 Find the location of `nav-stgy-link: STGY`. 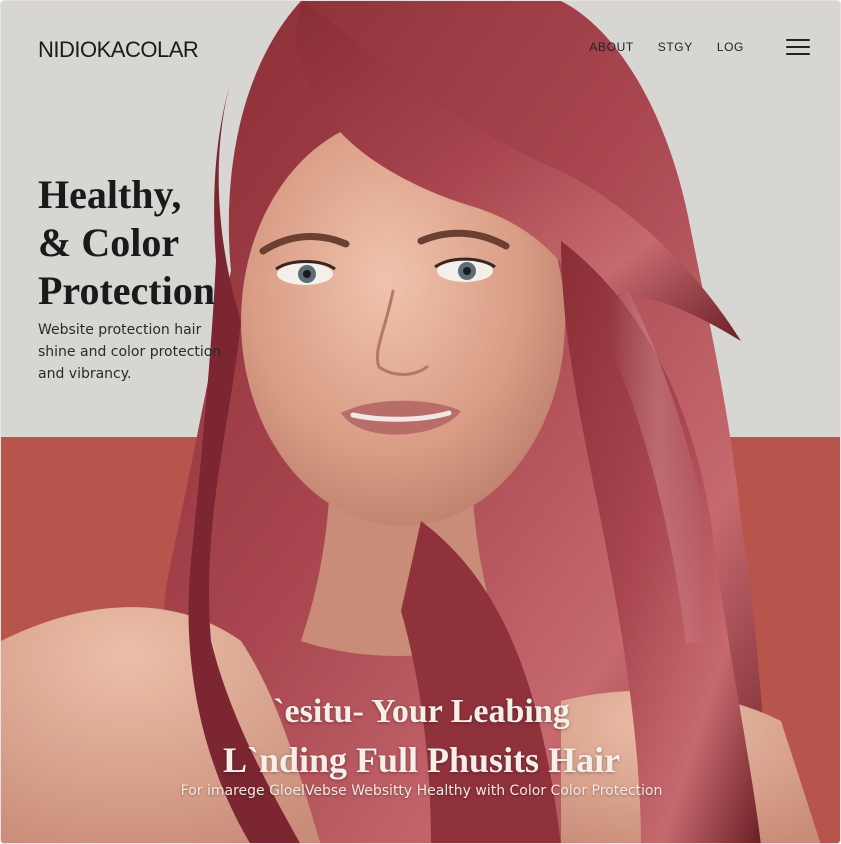

nav-stgy-link: STGY is located at coordinates (675, 47).